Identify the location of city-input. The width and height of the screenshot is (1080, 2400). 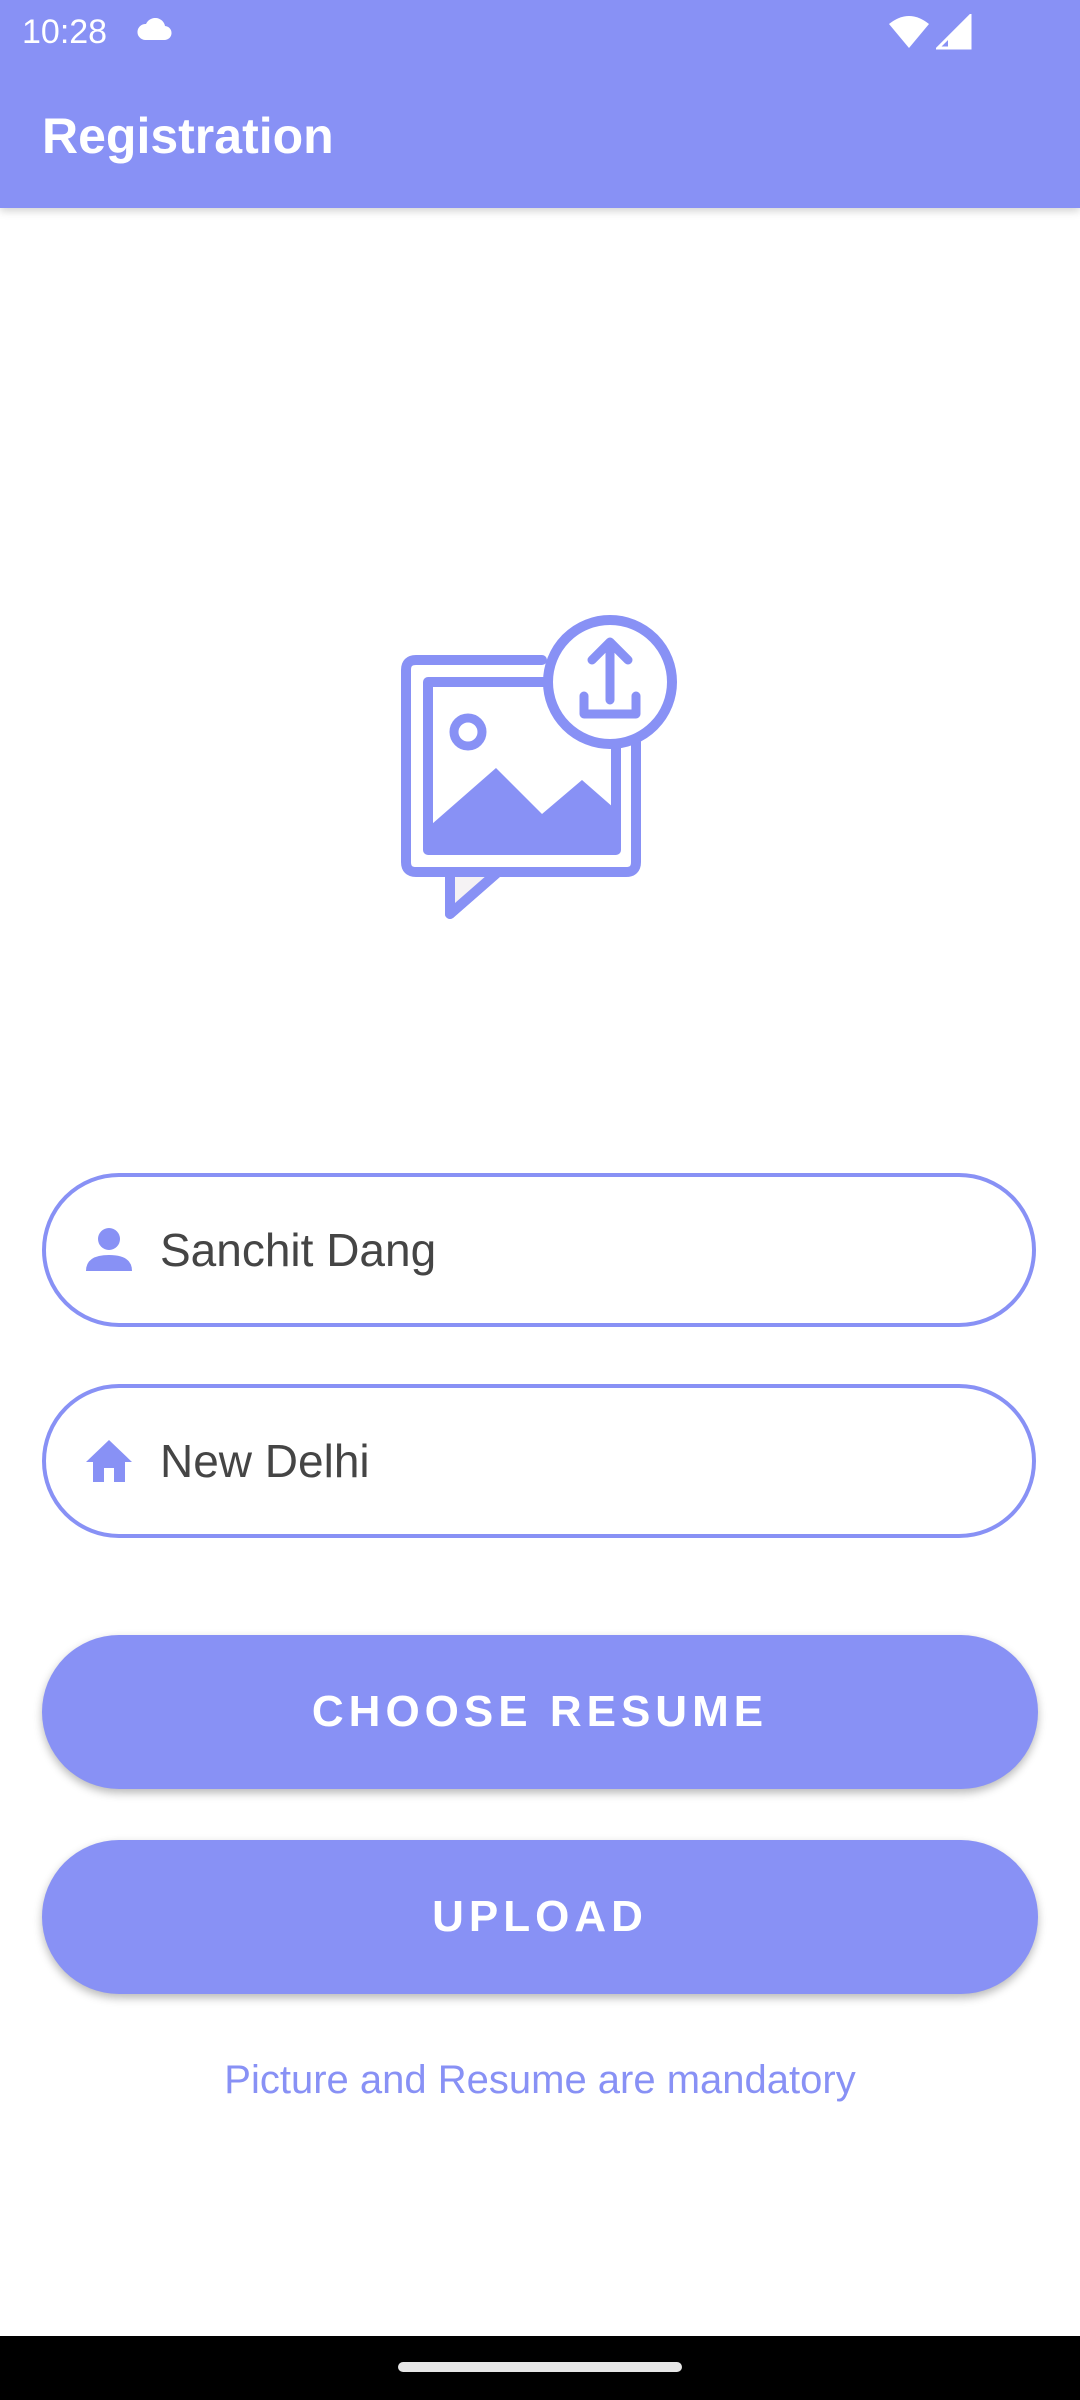
(570, 1461).